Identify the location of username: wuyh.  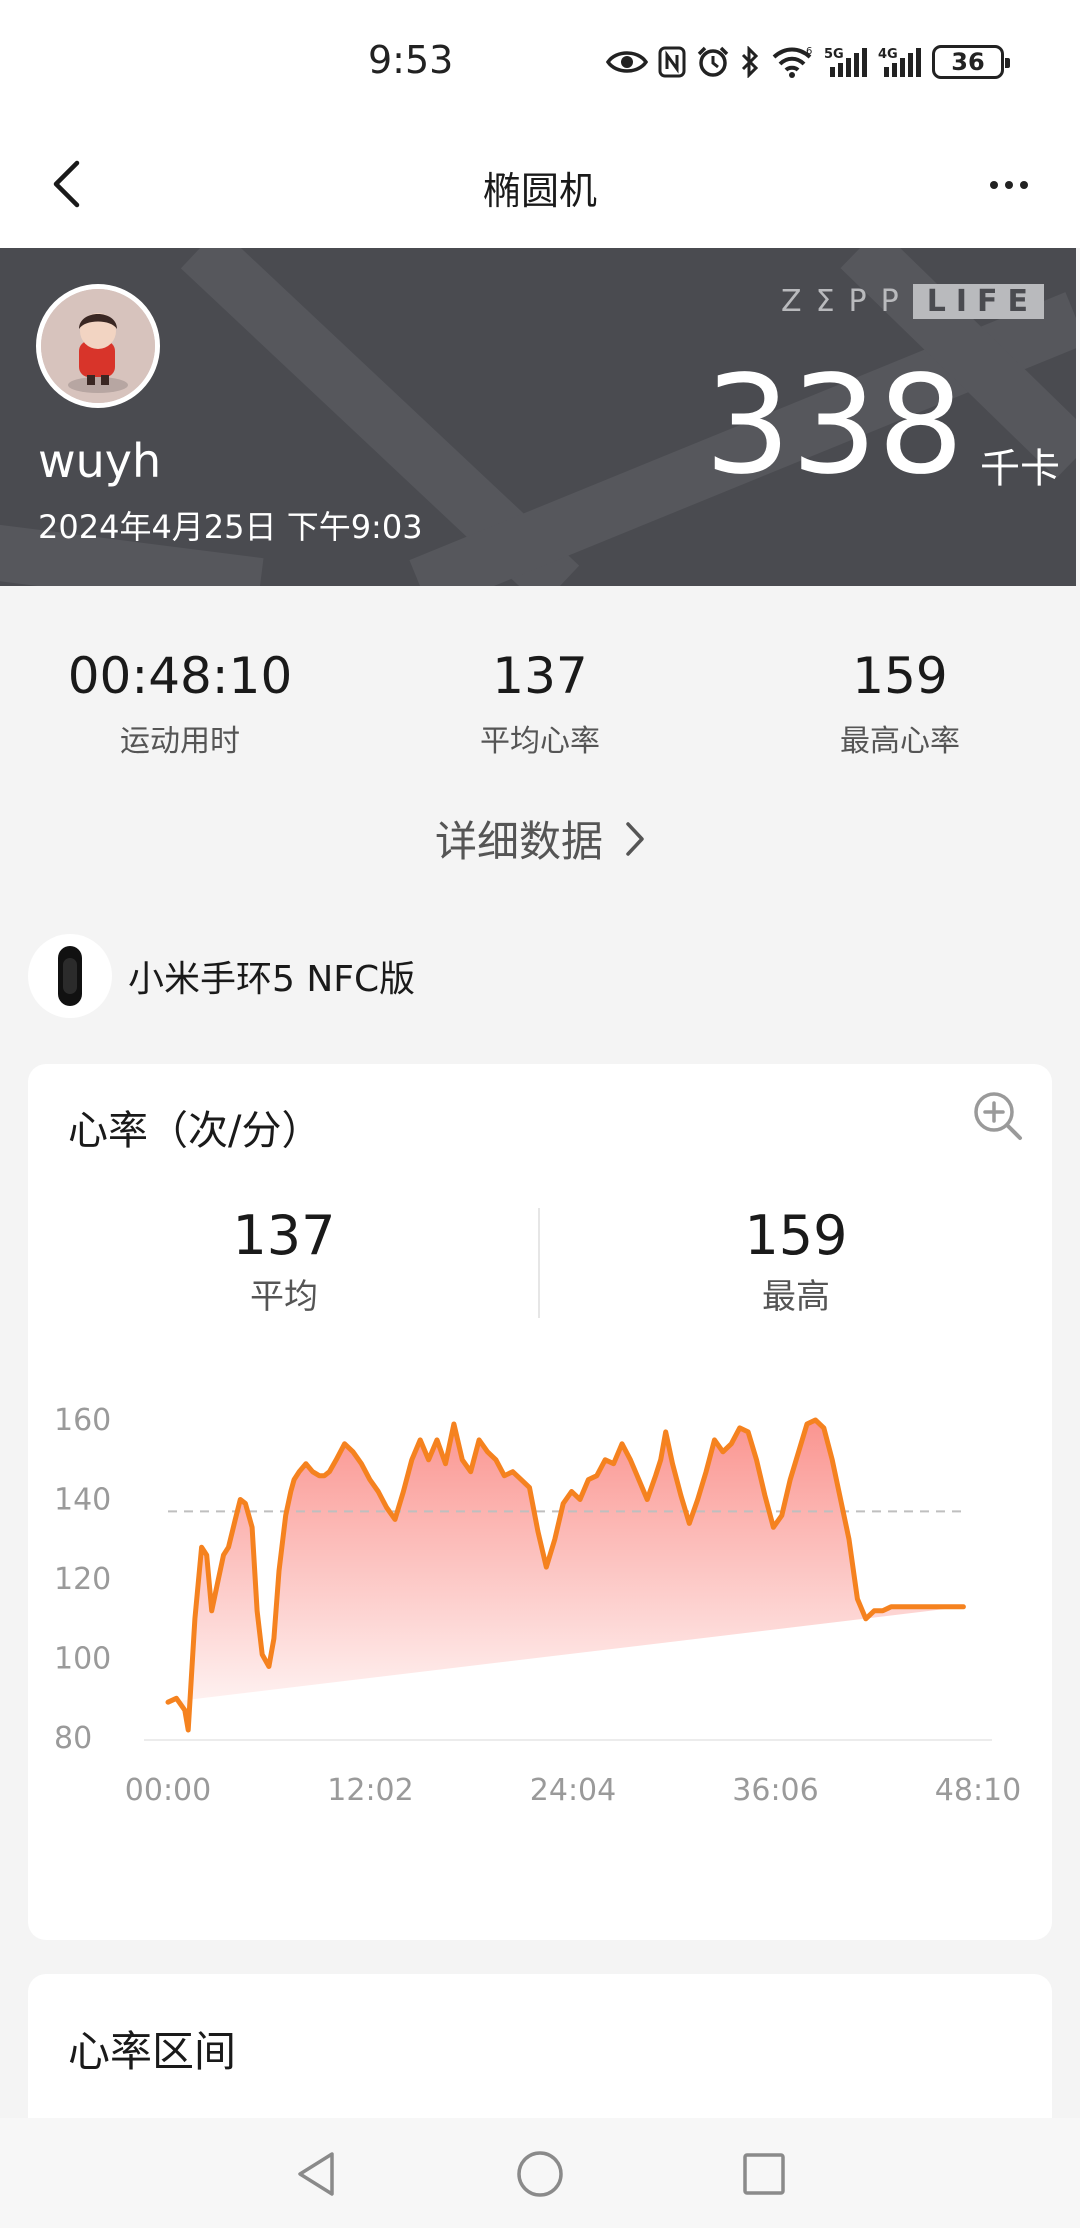
(100, 461).